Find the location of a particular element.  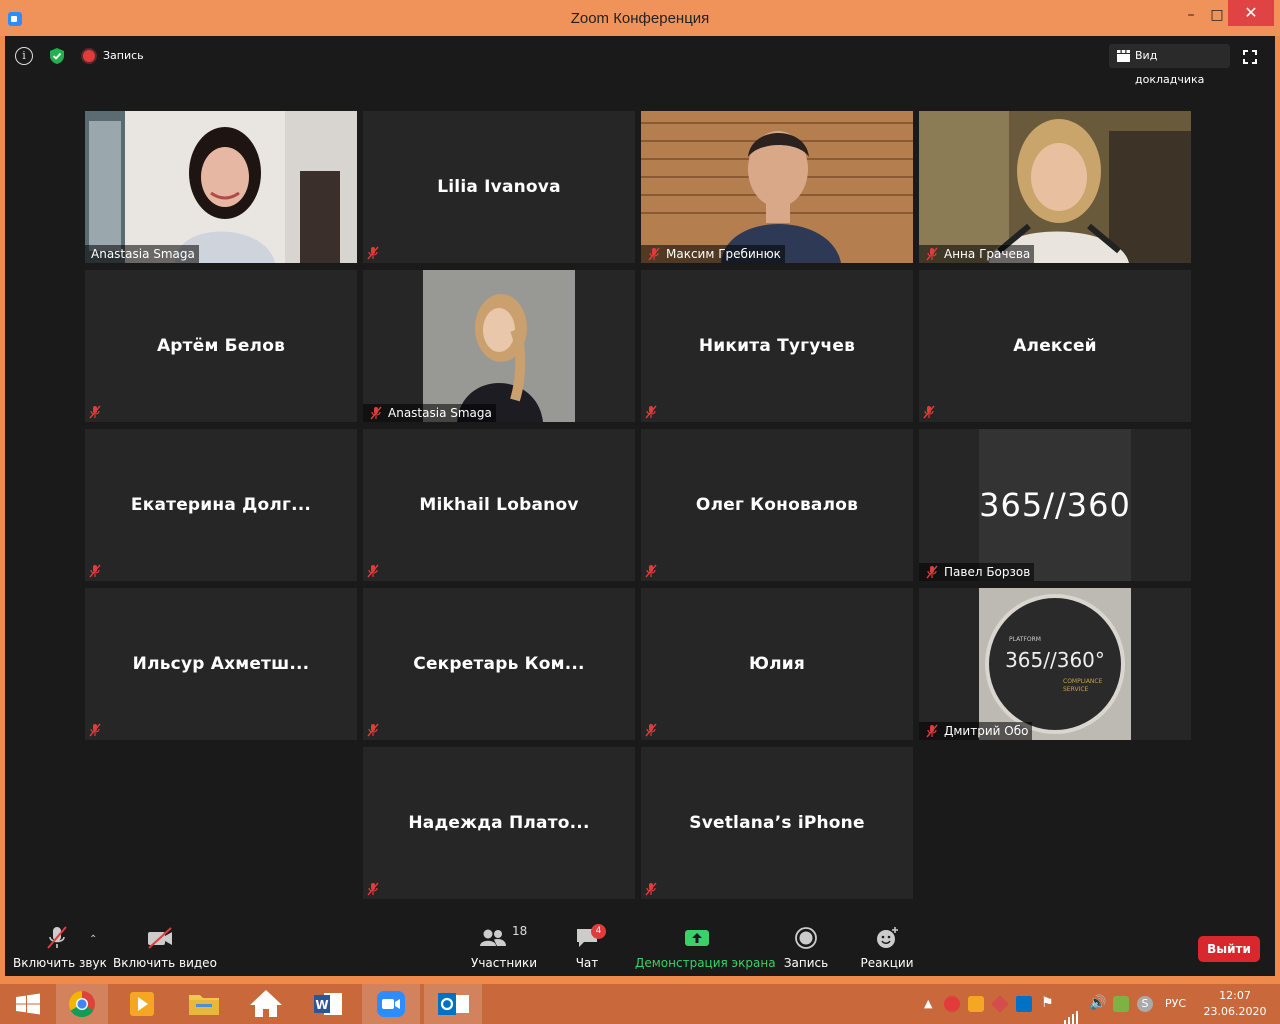

mic-off-icon is located at coordinates (57, 937).